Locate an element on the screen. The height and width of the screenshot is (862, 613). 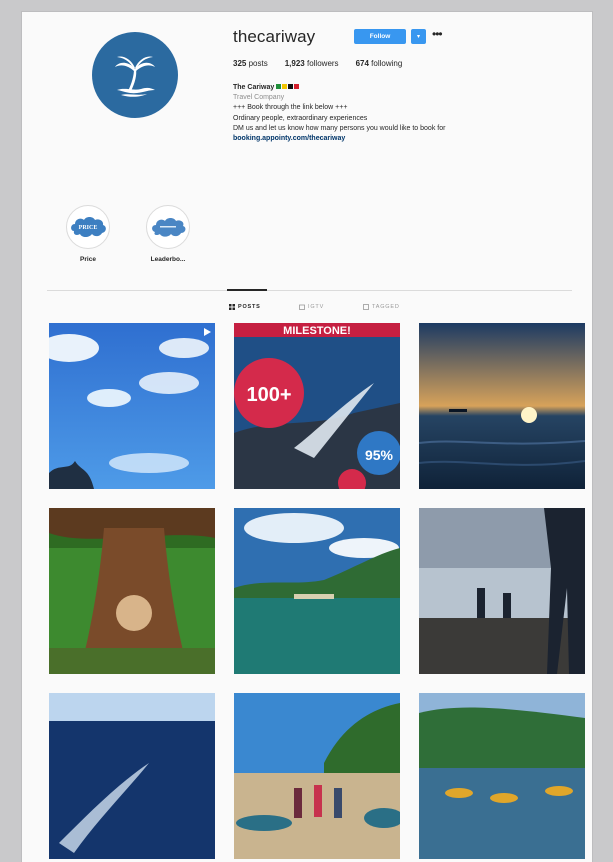
flag-emoji-icon is located at coordinates (288, 87).